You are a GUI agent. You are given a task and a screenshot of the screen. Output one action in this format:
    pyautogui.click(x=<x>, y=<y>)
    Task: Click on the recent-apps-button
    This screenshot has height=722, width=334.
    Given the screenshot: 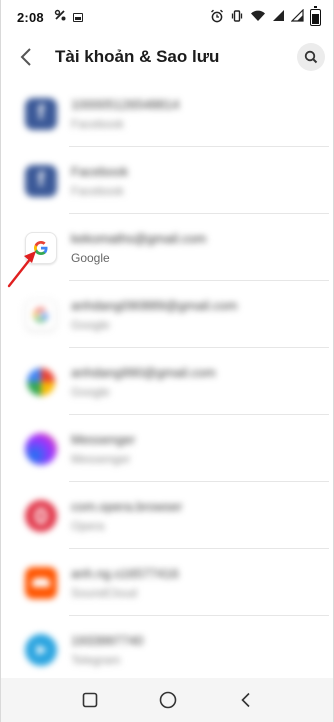 What is the action you would take?
    pyautogui.click(x=90, y=700)
    